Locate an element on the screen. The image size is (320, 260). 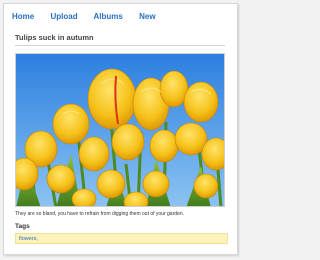
tags-field: flowers, is located at coordinates (121, 238).